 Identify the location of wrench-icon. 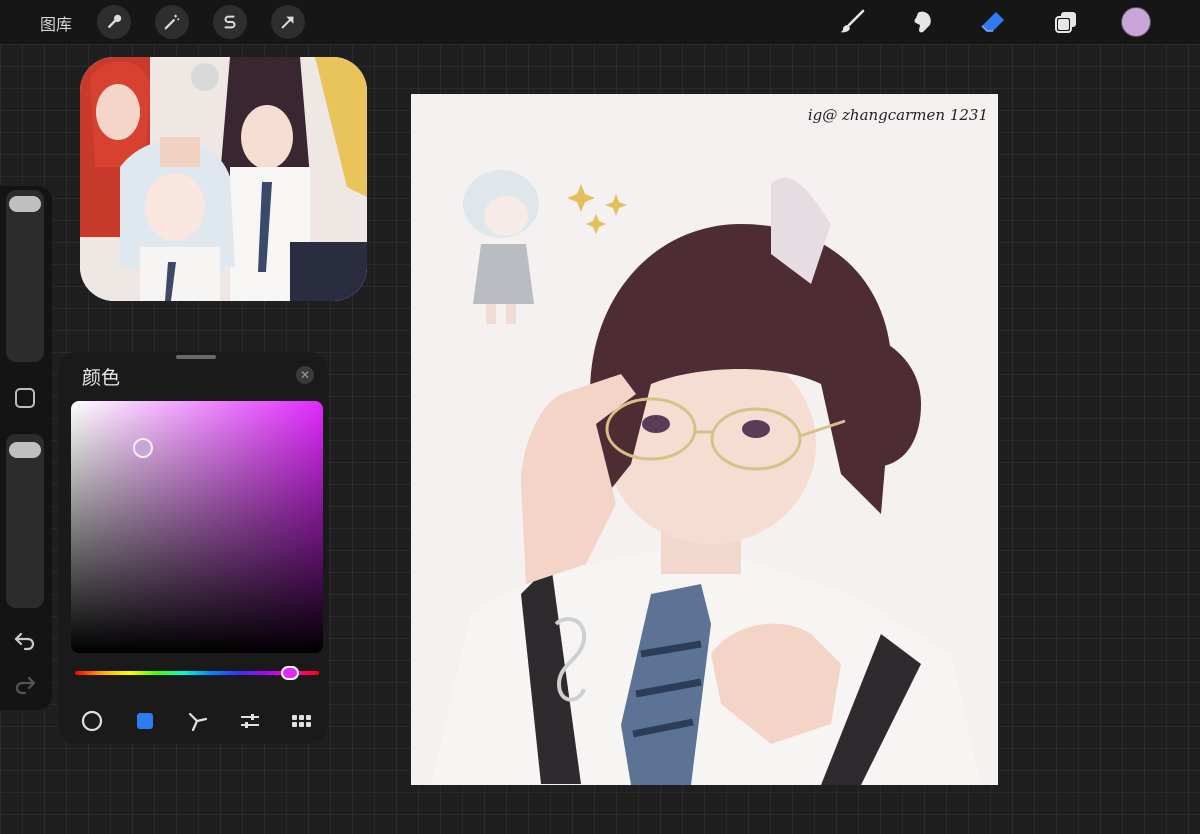
(114, 22).